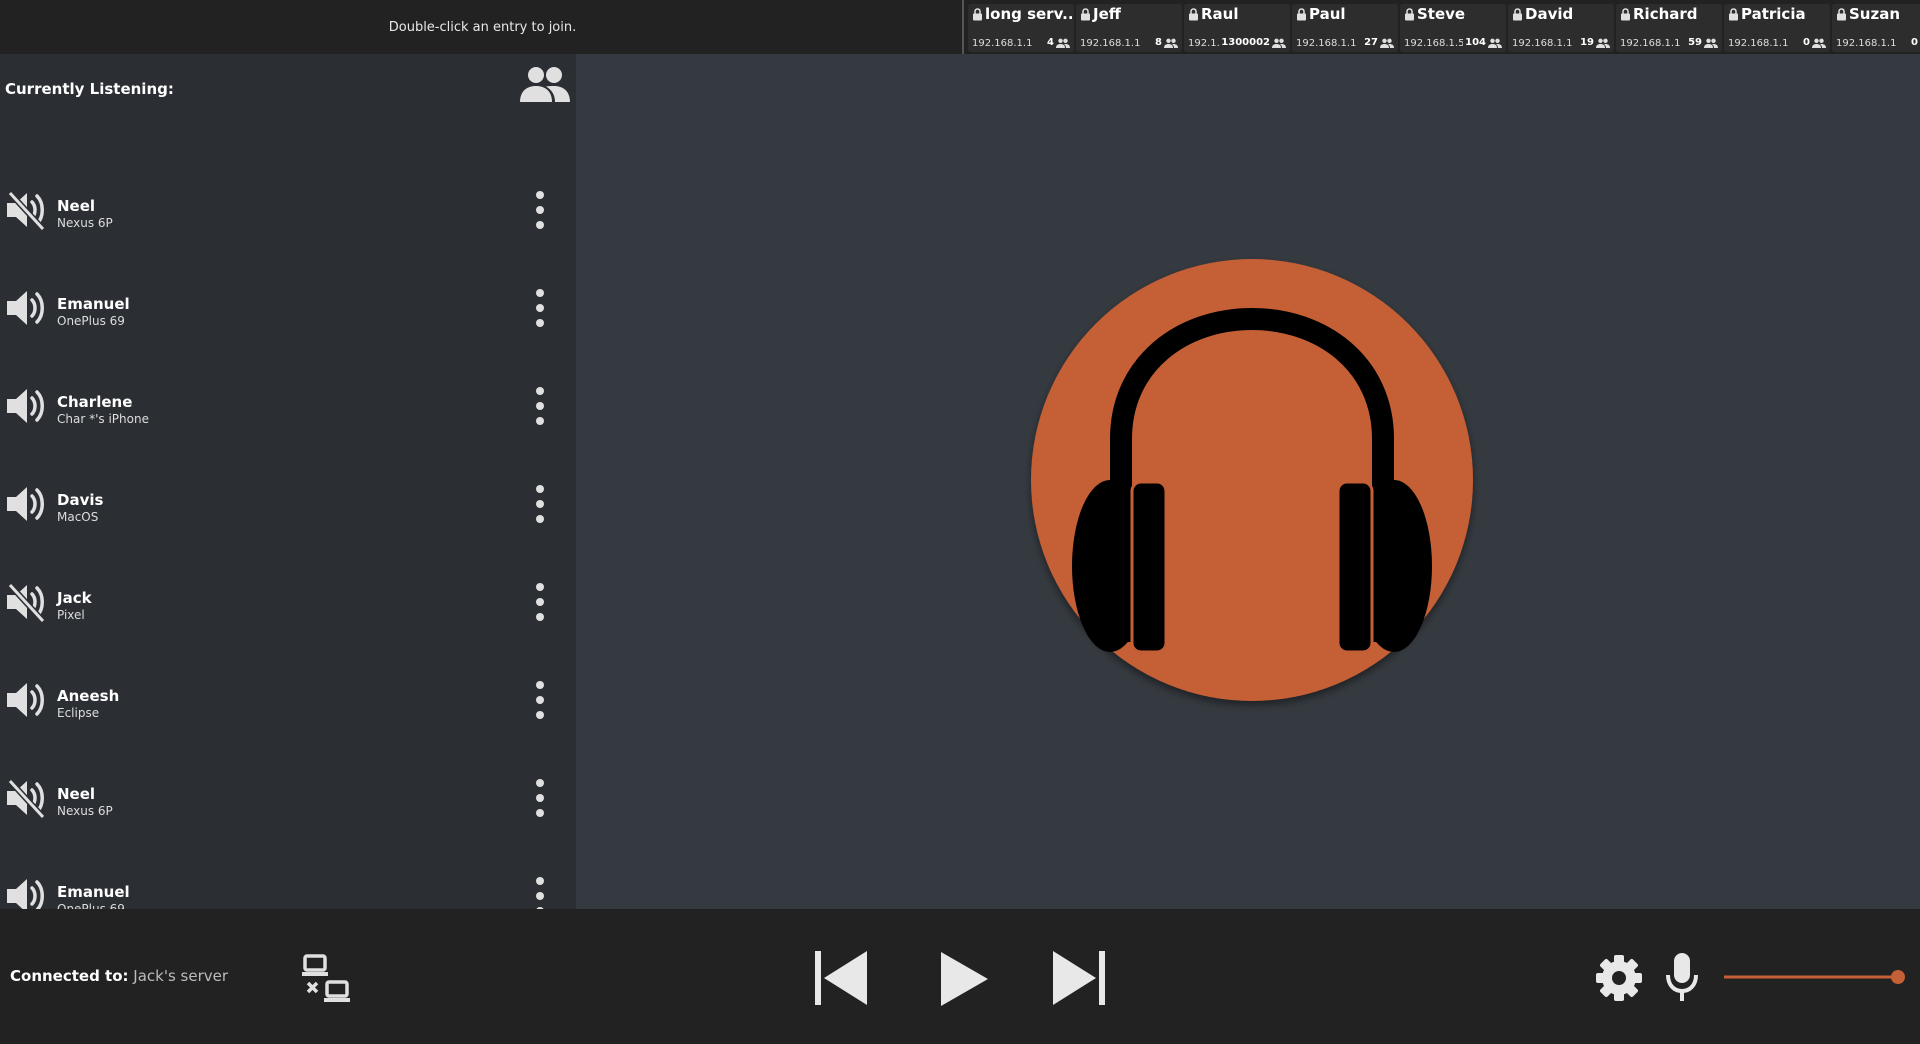 The width and height of the screenshot is (1920, 1044). What do you see at coordinates (1441, 14) in the screenshot?
I see `server-name-label: Steve` at bounding box center [1441, 14].